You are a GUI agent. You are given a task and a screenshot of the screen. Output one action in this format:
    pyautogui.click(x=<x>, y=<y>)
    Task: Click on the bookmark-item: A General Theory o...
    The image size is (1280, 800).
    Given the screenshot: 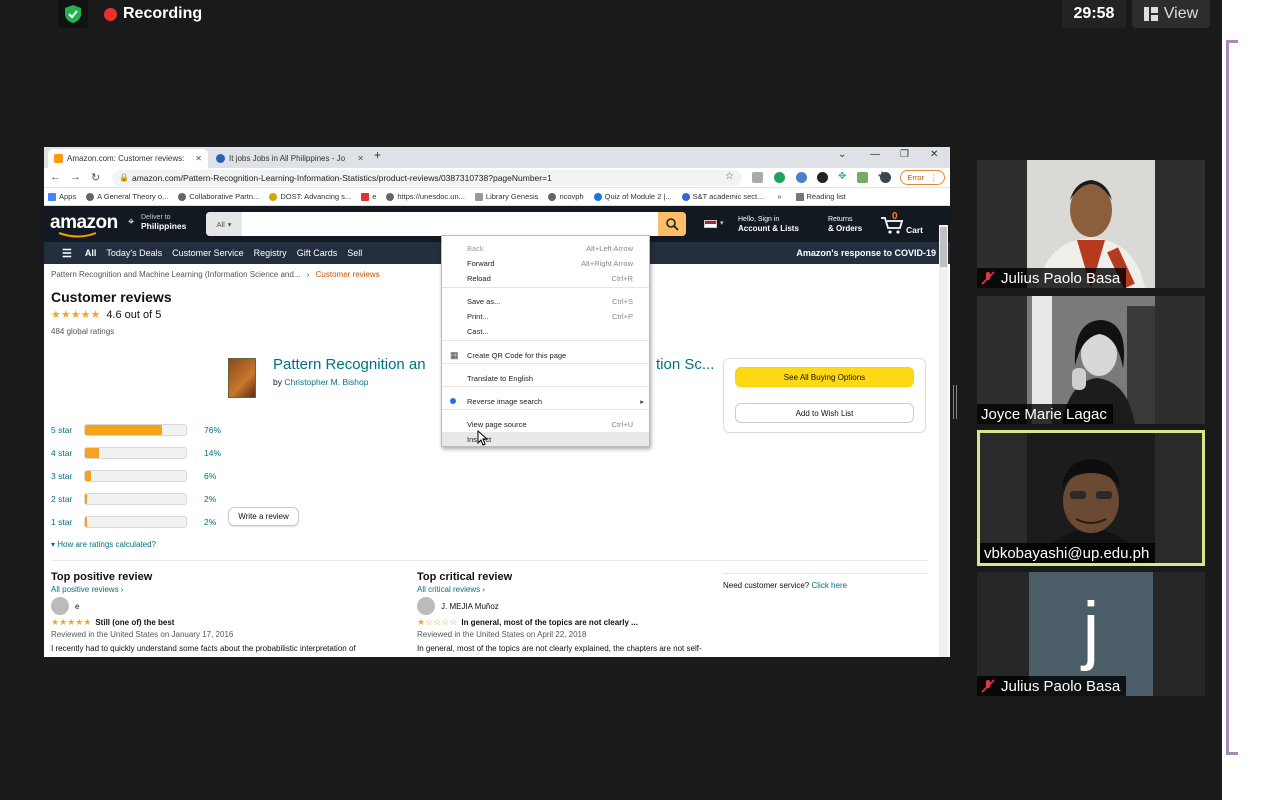 What is the action you would take?
    pyautogui.click(x=127, y=196)
    